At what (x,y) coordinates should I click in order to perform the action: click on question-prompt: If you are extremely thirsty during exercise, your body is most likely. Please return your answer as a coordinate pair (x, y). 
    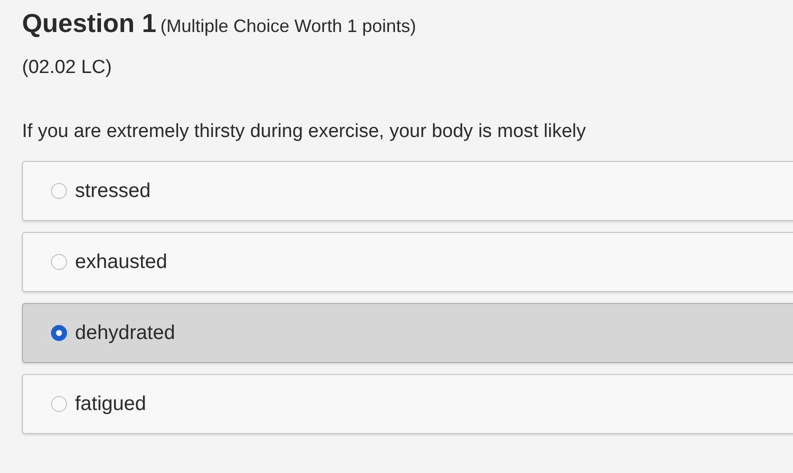
    Looking at the image, I should click on (304, 132).